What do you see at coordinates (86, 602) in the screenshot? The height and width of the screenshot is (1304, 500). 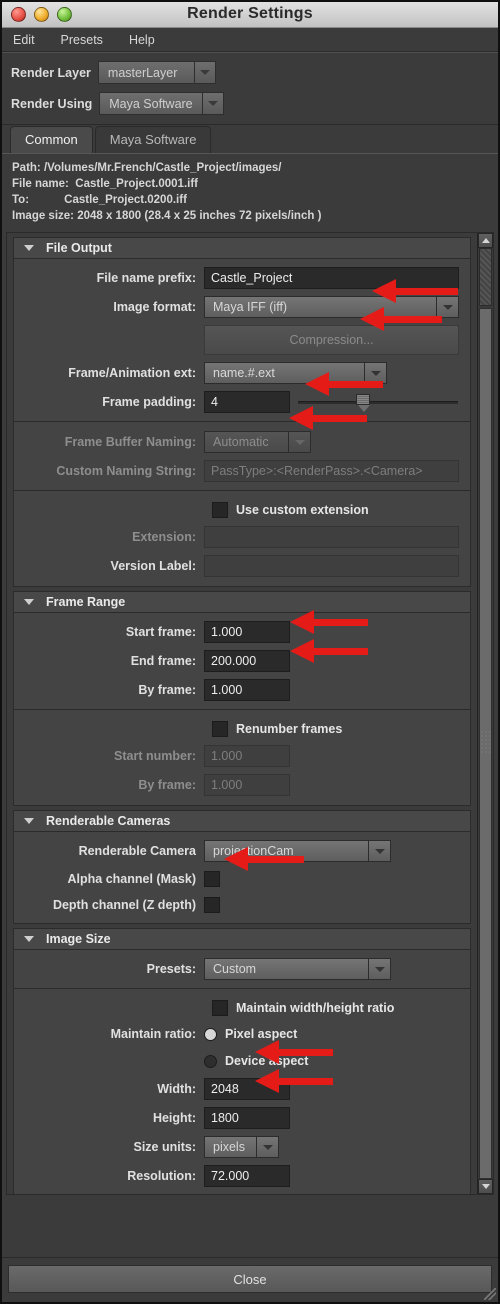 I see `frame-range-title: Frame Range` at bounding box center [86, 602].